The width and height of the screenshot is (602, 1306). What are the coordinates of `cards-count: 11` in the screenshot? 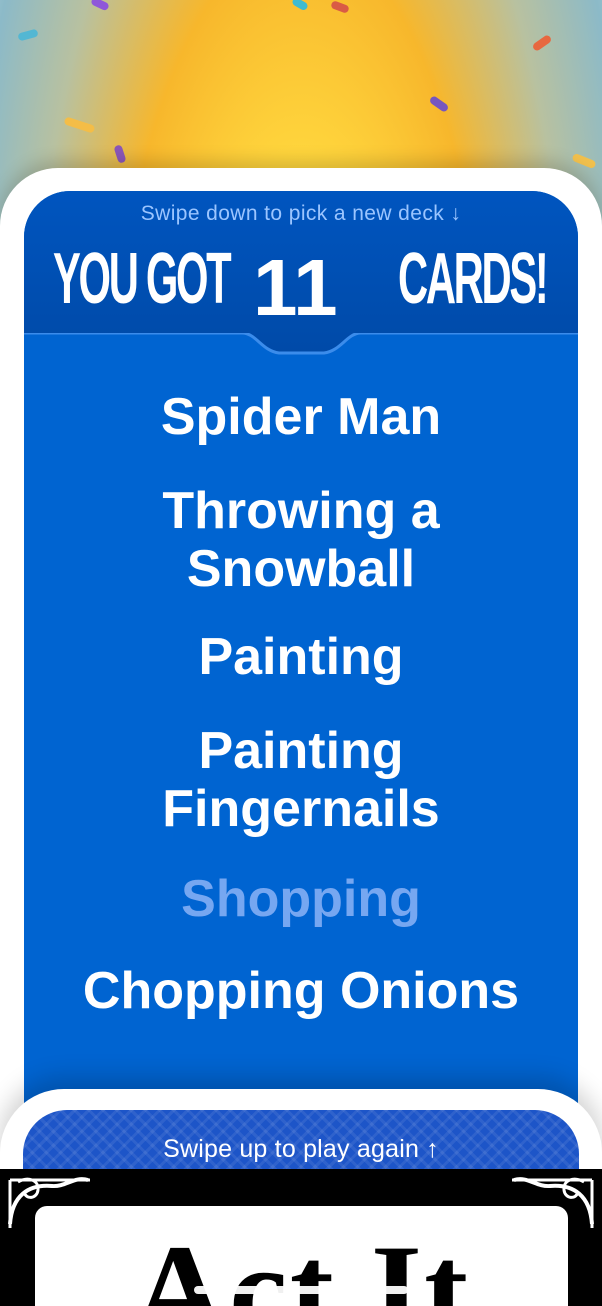 It's located at (295, 287).